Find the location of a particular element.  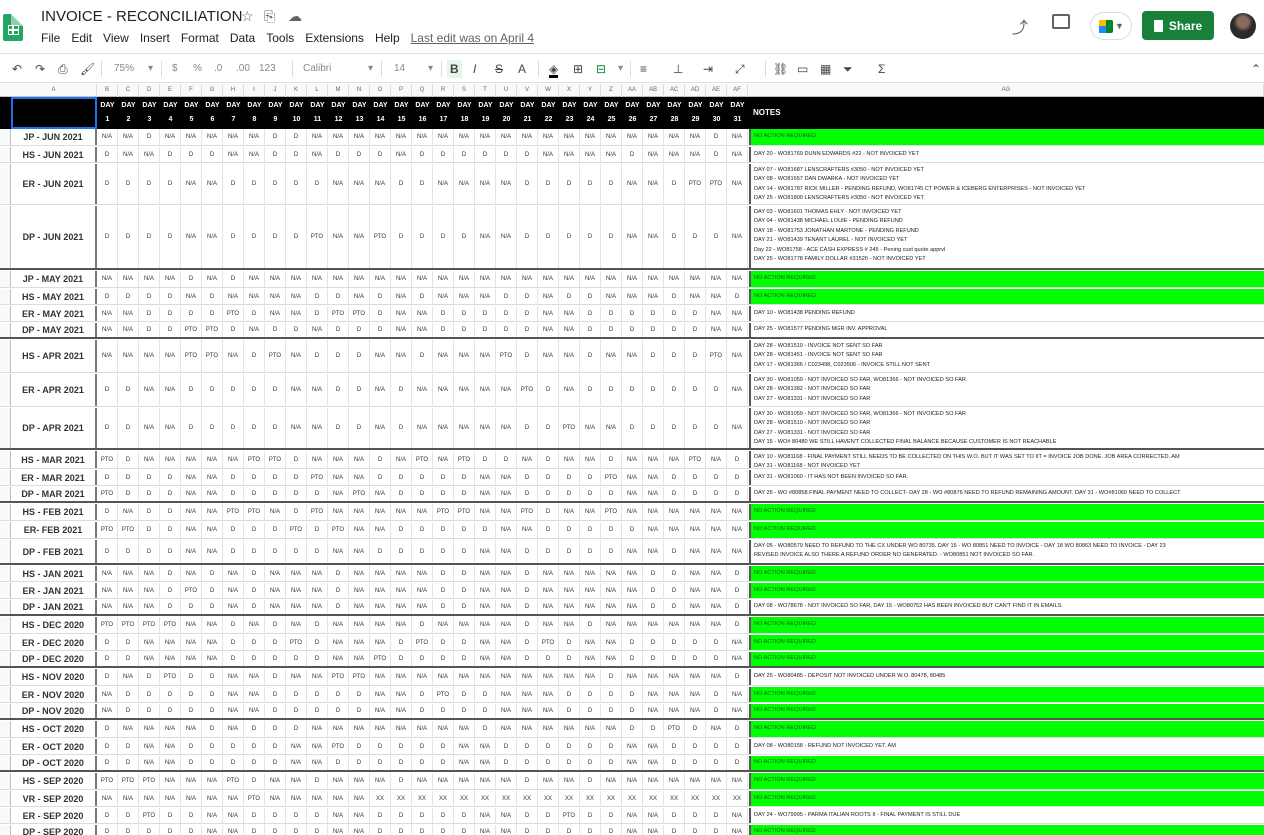

row-label: VR - SEP 2020 is located at coordinates (54, 798).